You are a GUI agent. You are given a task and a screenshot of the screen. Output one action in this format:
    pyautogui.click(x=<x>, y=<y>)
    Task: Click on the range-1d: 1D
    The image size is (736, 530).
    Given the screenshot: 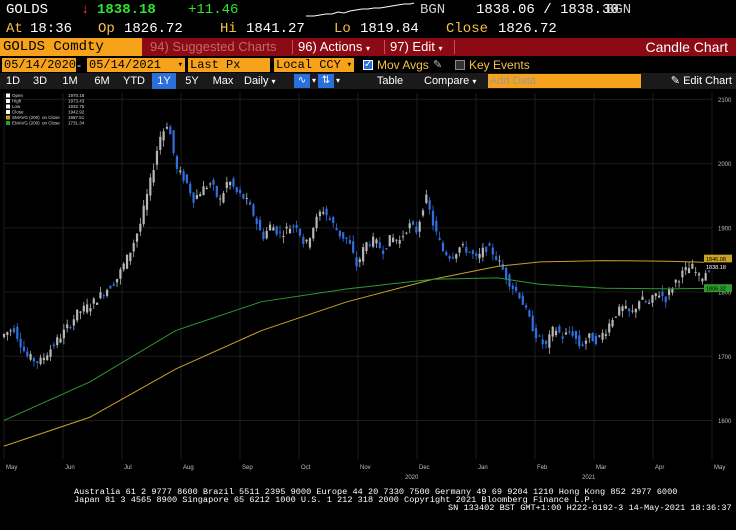 What is the action you would take?
    pyautogui.click(x=13, y=81)
    